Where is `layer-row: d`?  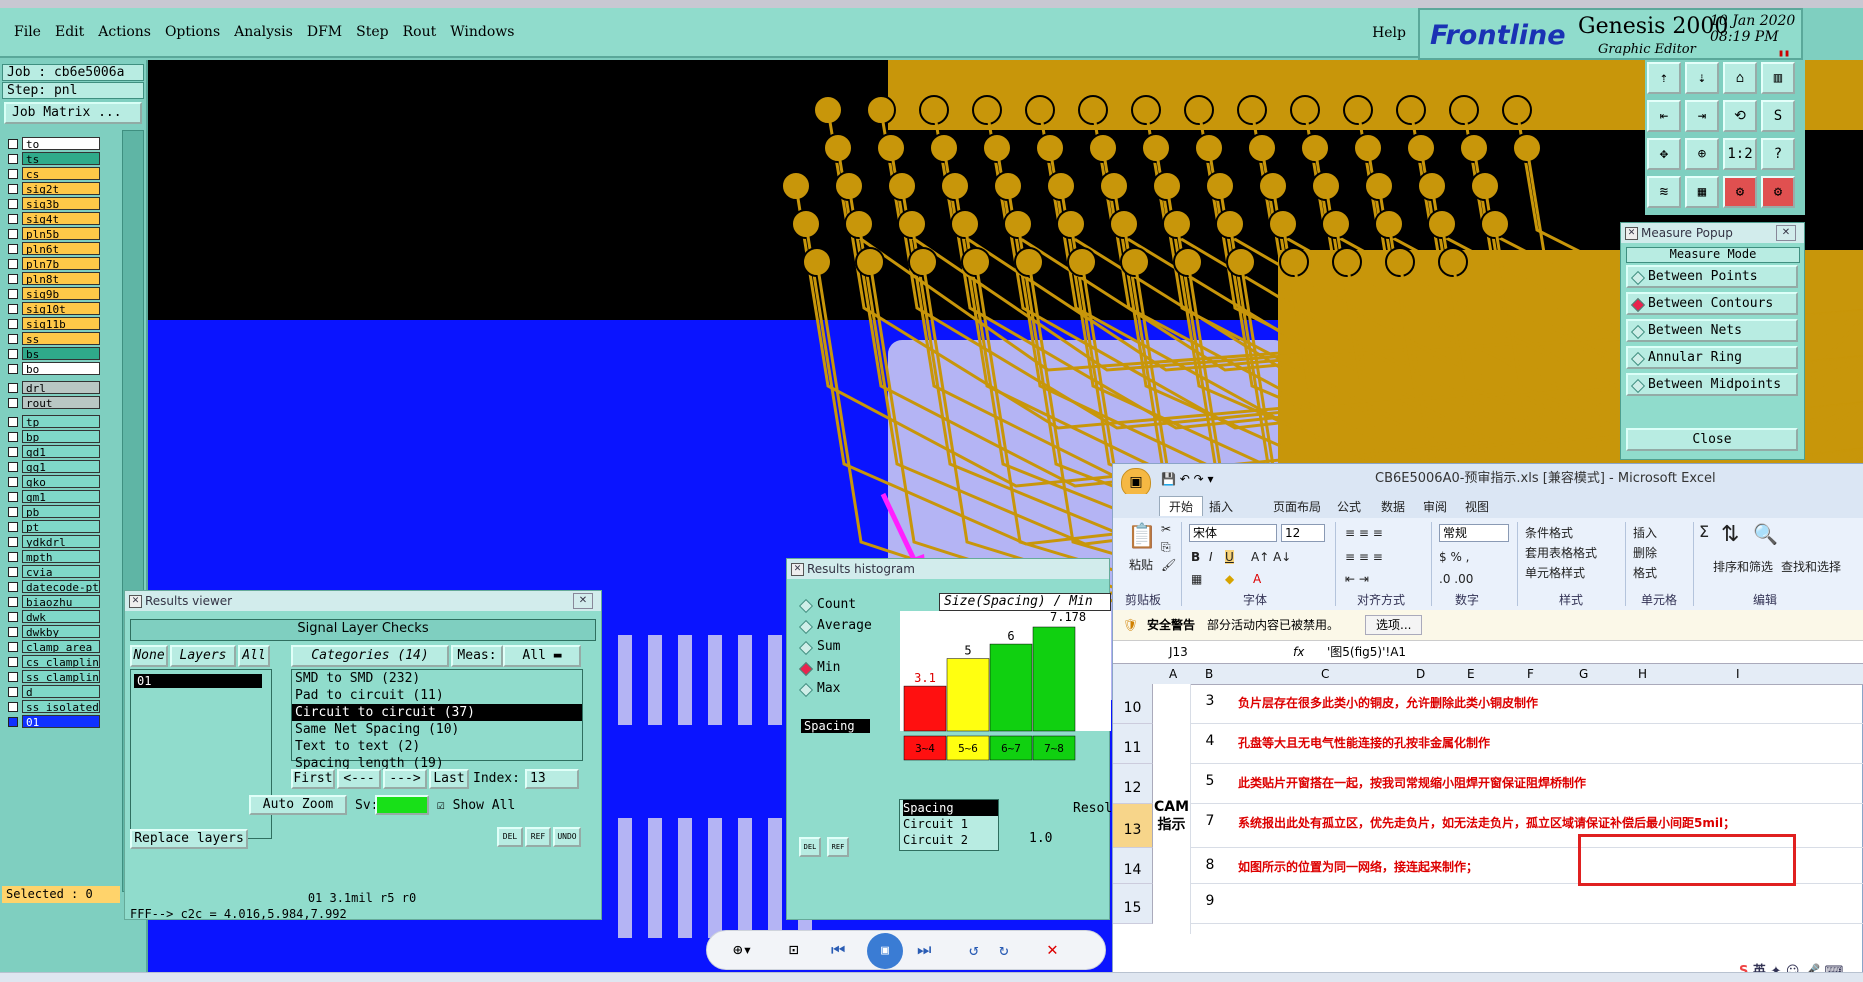
layer-row: d is located at coordinates (62, 691).